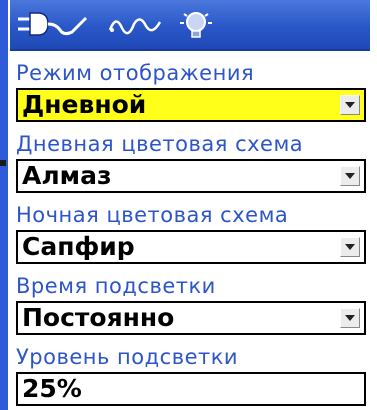 This screenshot has height=410, width=377. Describe the element at coordinates (191, 176) in the screenshot. I see `day-color-scheme-select: Алмаз` at that location.